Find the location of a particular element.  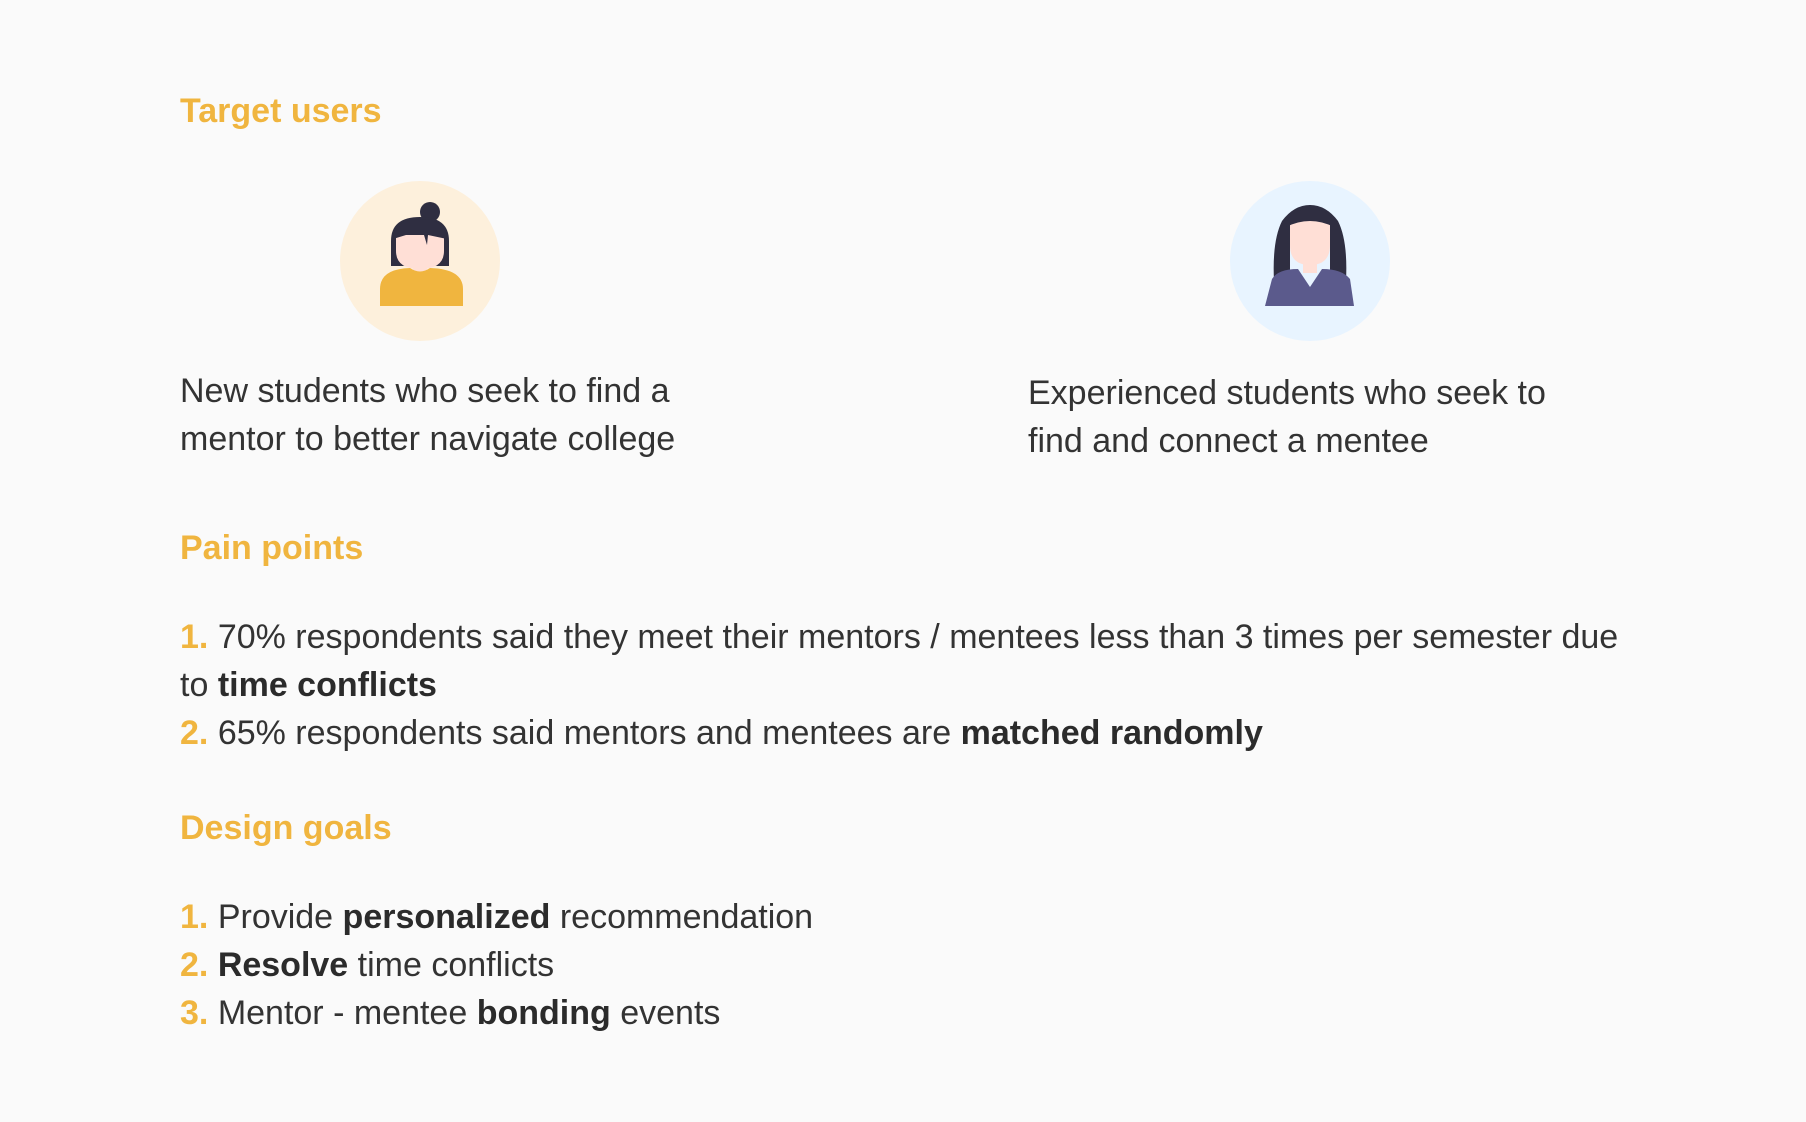

design-goal-item: 2. Resolve time conflicts is located at coordinates (780, 965).